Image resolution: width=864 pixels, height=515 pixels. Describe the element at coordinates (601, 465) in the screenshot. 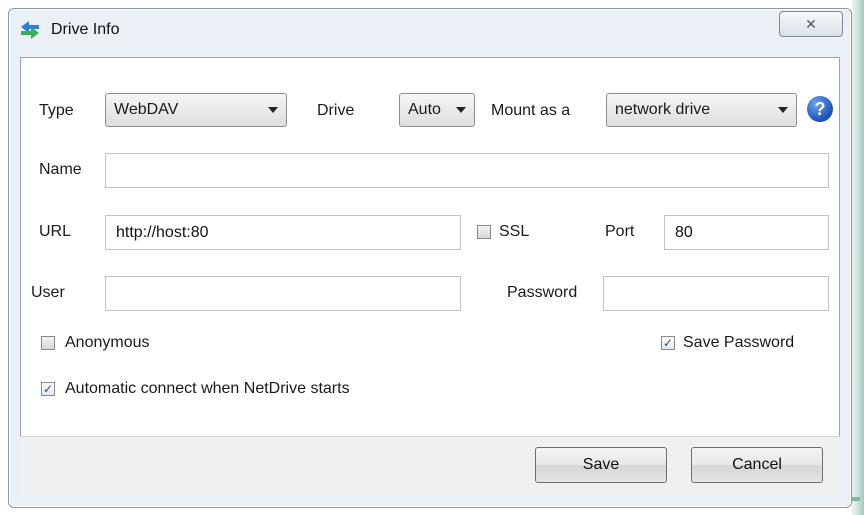

I see `save-button: Save` at that location.